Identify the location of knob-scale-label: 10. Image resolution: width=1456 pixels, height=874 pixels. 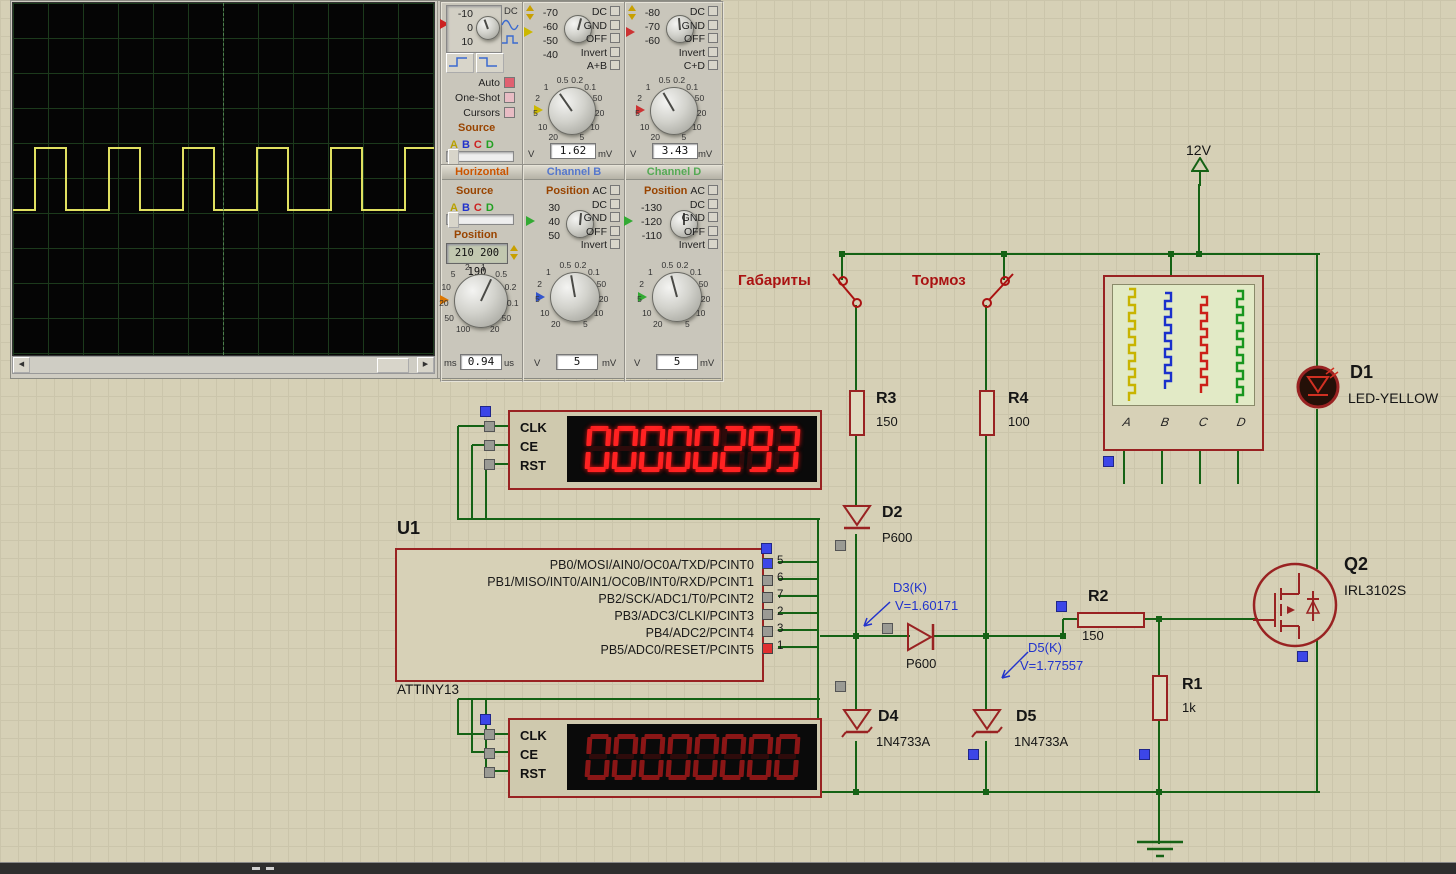
(647, 313).